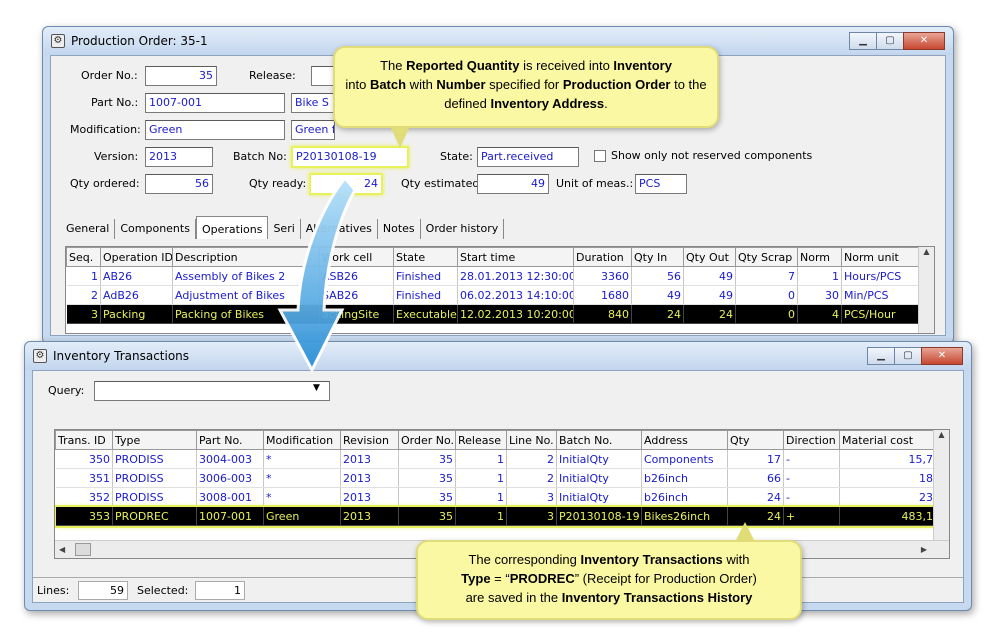  I want to click on app-icon: ⚙, so click(58, 41).